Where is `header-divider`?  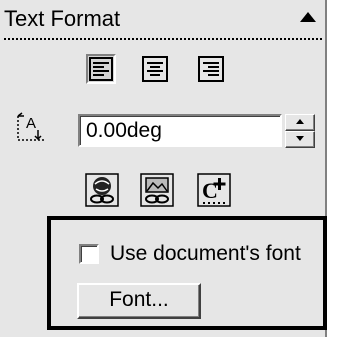 header-divider is located at coordinates (163, 39).